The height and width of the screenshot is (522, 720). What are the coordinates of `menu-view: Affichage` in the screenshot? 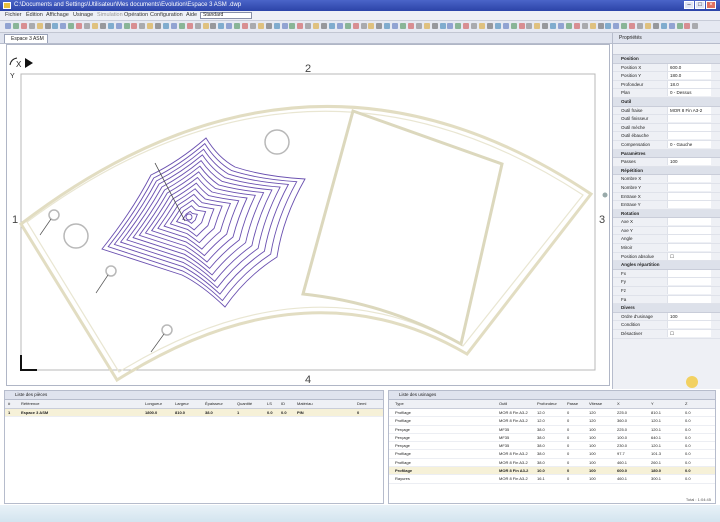 It's located at (57, 15).